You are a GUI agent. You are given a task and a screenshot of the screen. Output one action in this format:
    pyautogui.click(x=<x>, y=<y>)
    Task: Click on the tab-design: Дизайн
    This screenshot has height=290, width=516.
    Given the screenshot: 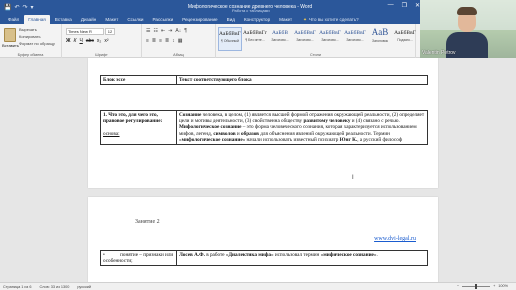 What is the action you would take?
    pyautogui.click(x=88, y=19)
    